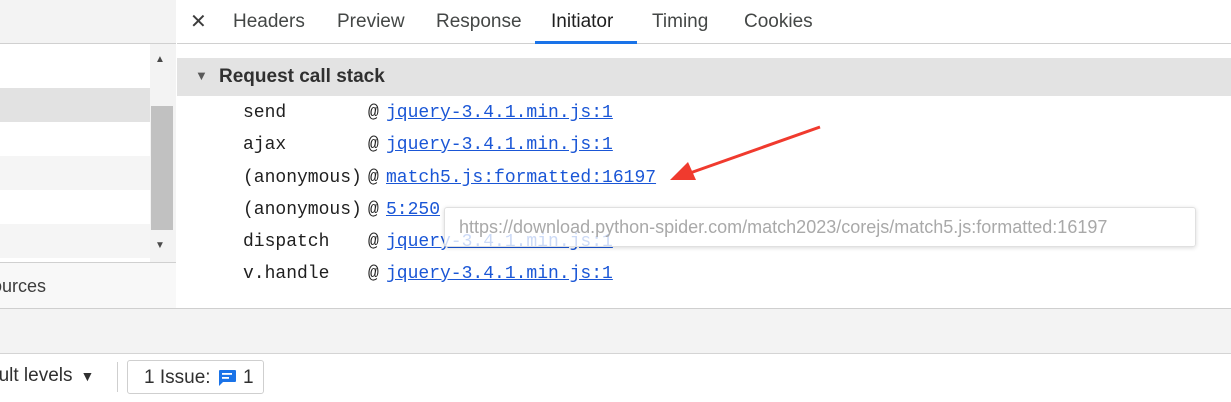 This screenshot has height=402, width=1231. Describe the element at coordinates (198, 21) in the screenshot. I see `close-icon: ✕` at that location.